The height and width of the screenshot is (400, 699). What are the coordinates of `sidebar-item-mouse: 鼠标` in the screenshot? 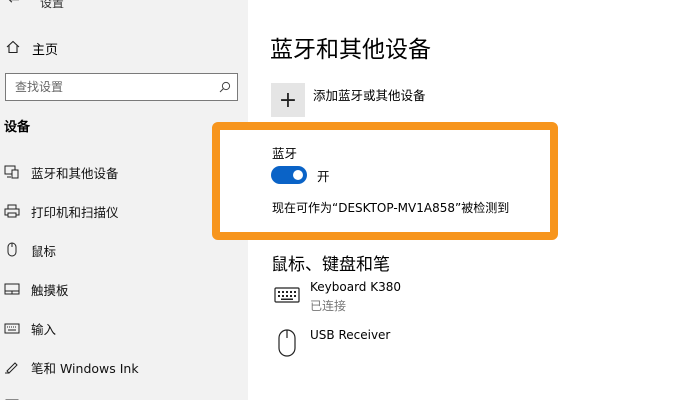 It's located at (30, 250).